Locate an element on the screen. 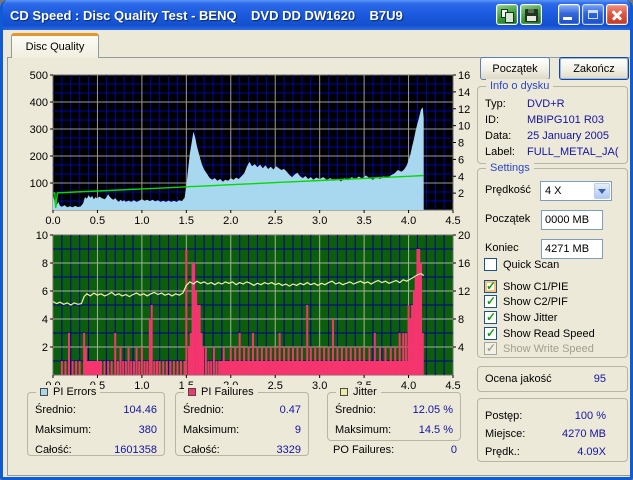 This screenshot has width=633, height=480. quality-score-row: Ocena jakość 95 is located at coordinates (552, 379).